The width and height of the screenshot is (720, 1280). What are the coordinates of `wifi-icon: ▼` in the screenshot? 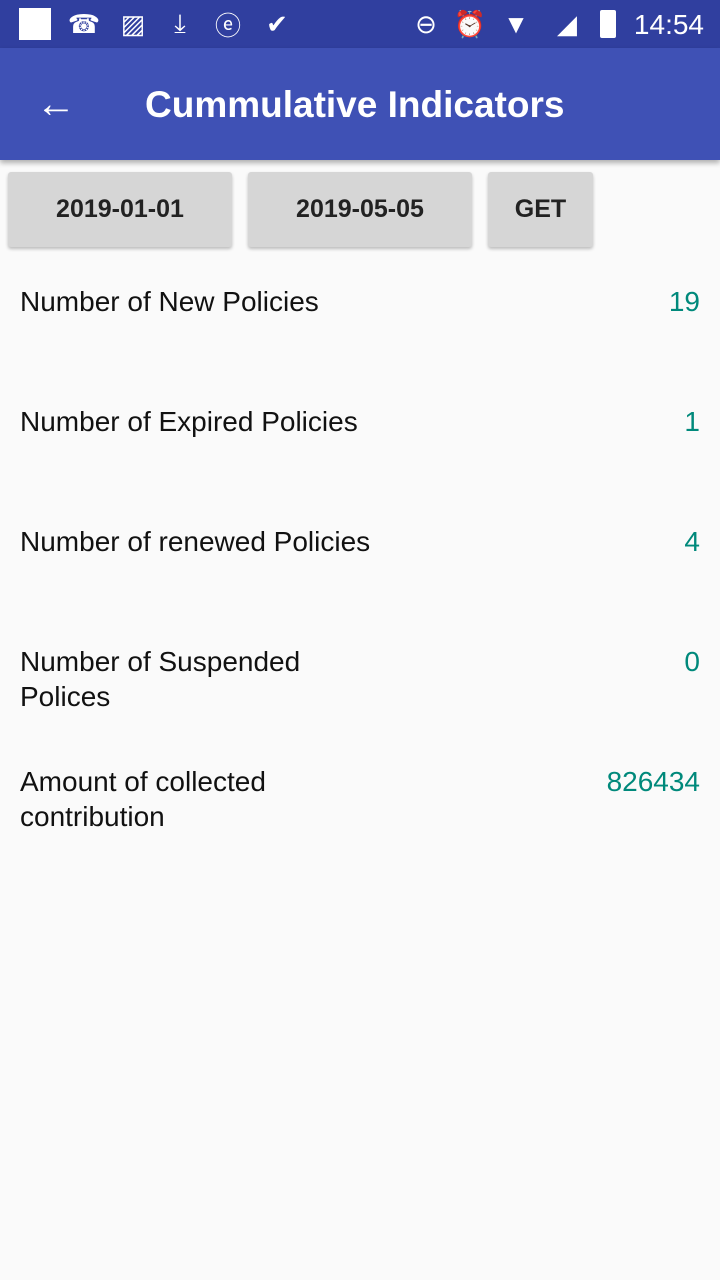 It's located at (516, 23).